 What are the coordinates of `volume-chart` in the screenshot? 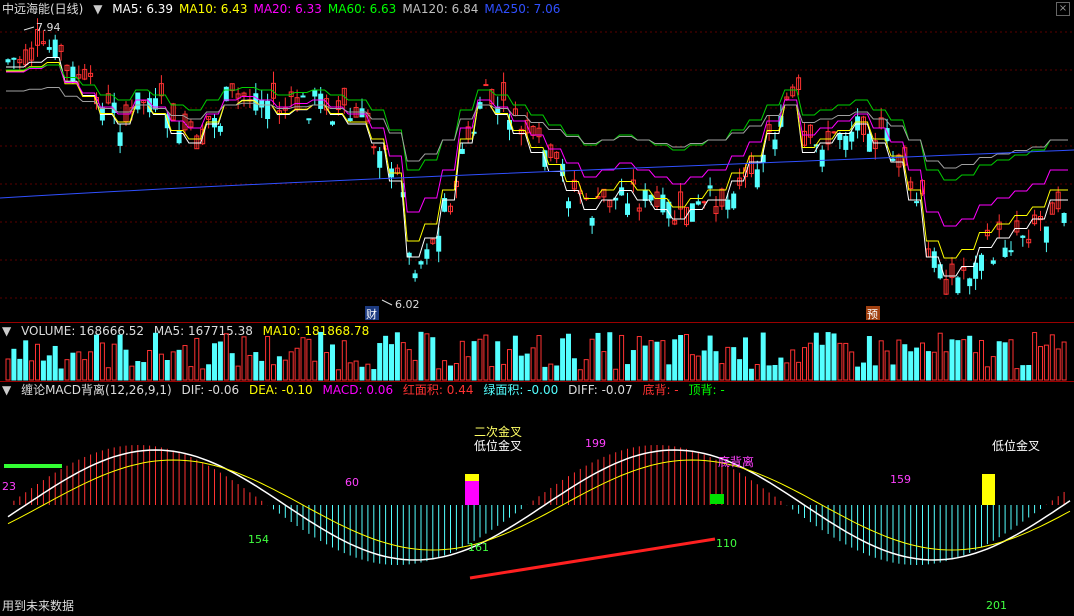 It's located at (537, 352).